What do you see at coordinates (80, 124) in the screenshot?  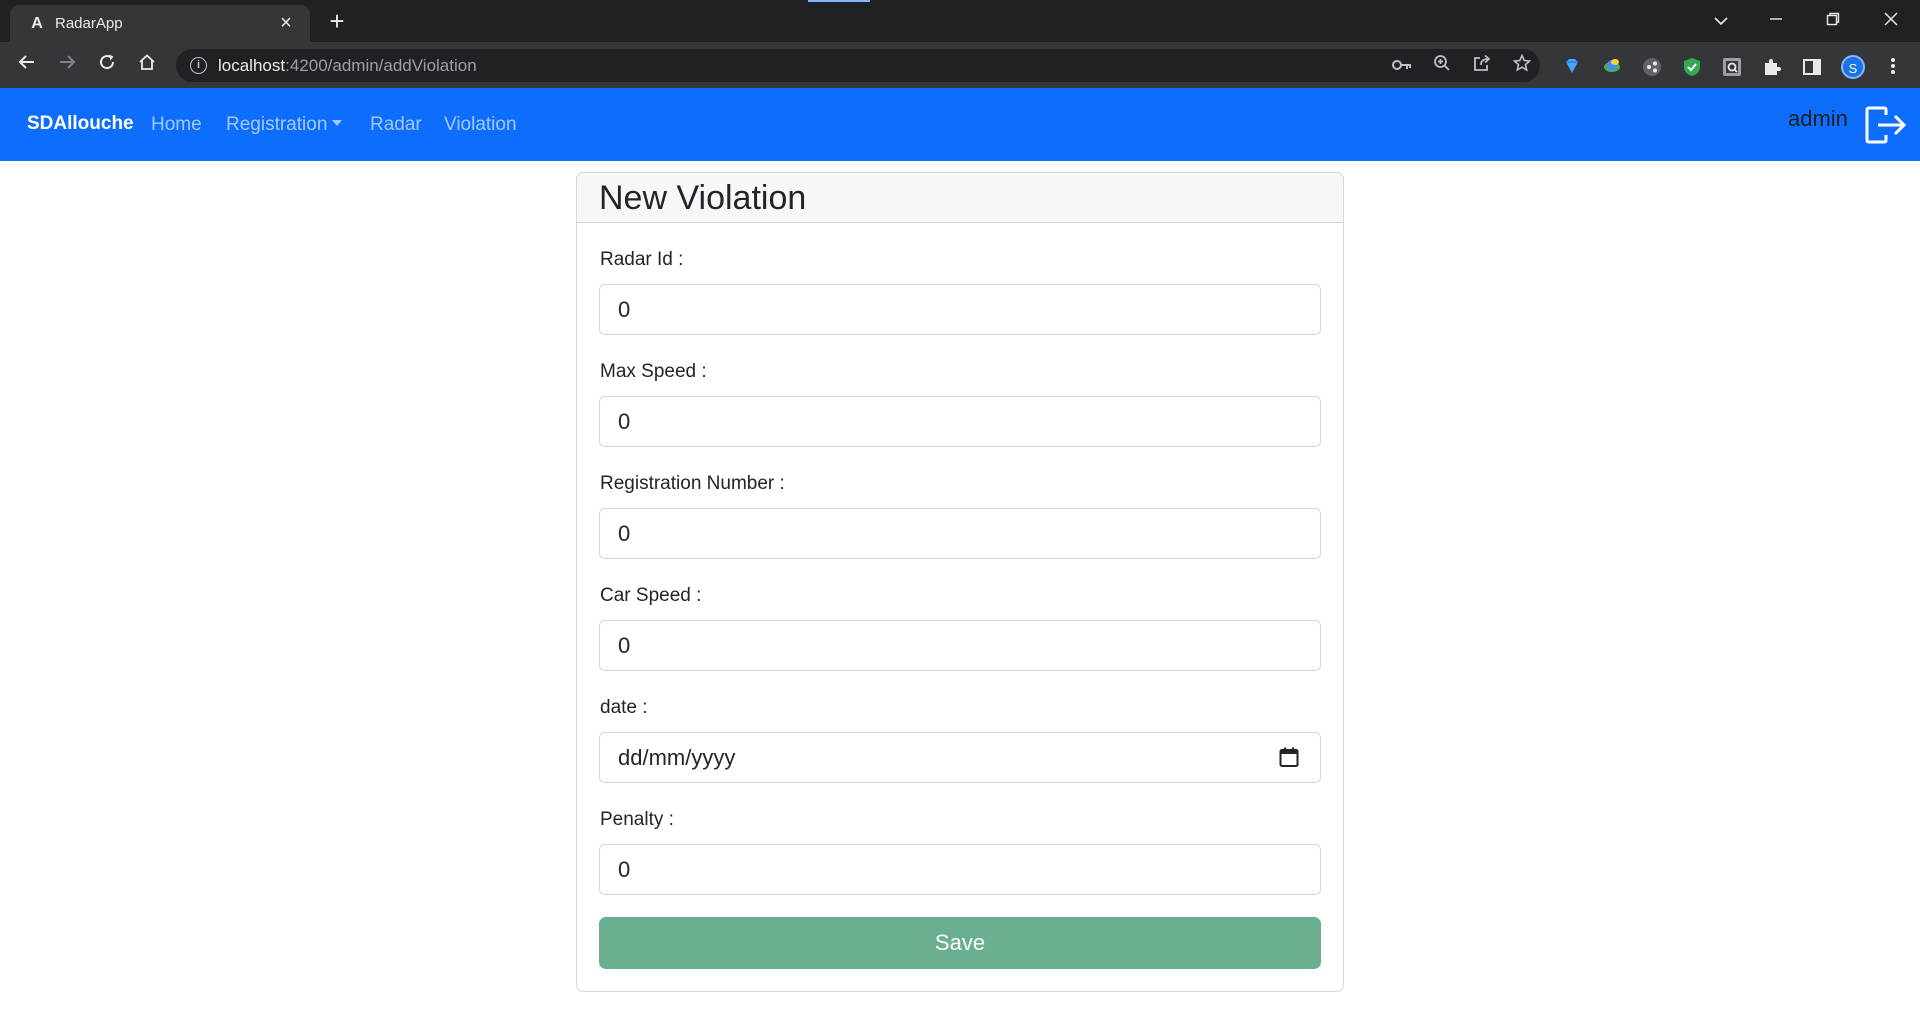 I see `navbar-brand: SDAllouche` at bounding box center [80, 124].